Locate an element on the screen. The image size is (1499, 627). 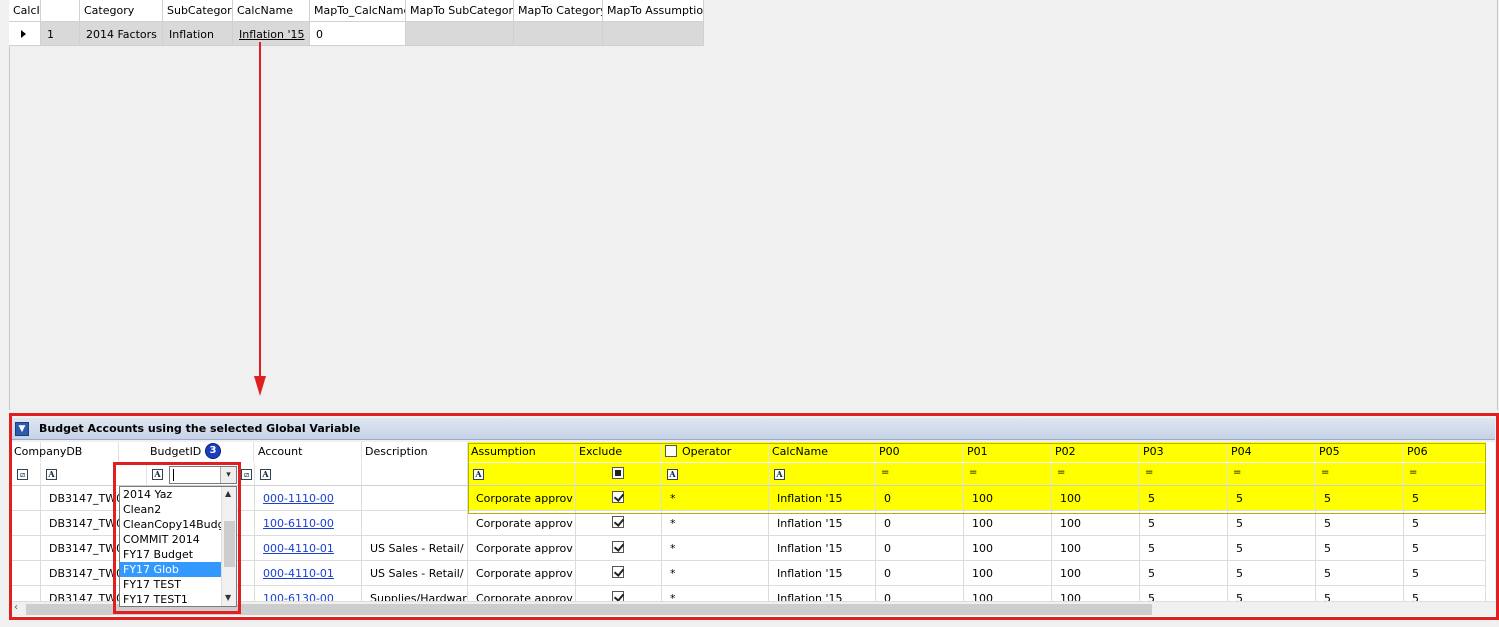
col-header-mapto-category: MapTo Category is located at coordinates (558, 11).